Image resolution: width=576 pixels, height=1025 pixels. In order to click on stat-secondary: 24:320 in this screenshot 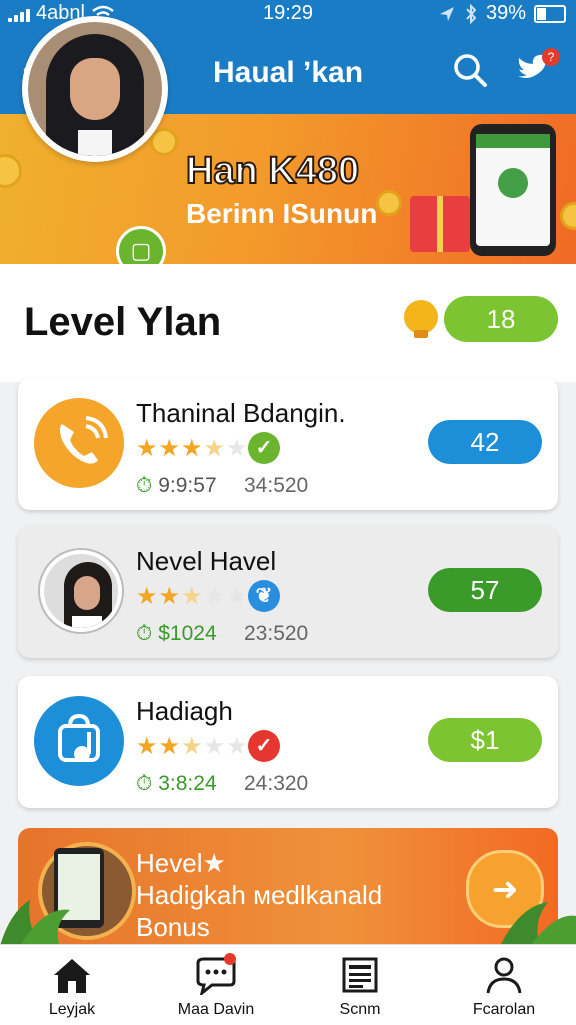, I will do `click(276, 783)`.